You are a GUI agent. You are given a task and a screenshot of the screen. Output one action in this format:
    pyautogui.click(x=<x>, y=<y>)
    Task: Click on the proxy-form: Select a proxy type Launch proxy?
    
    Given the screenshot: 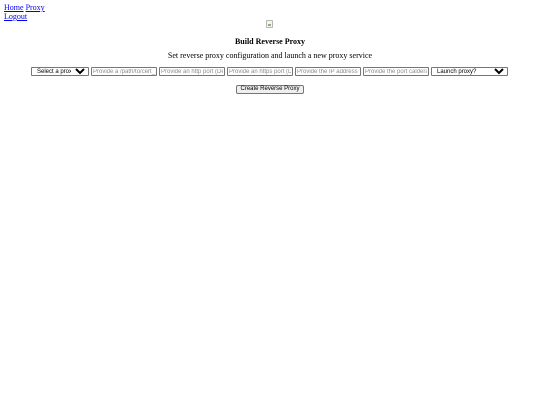 What is the action you would take?
    pyautogui.click(x=269, y=71)
    